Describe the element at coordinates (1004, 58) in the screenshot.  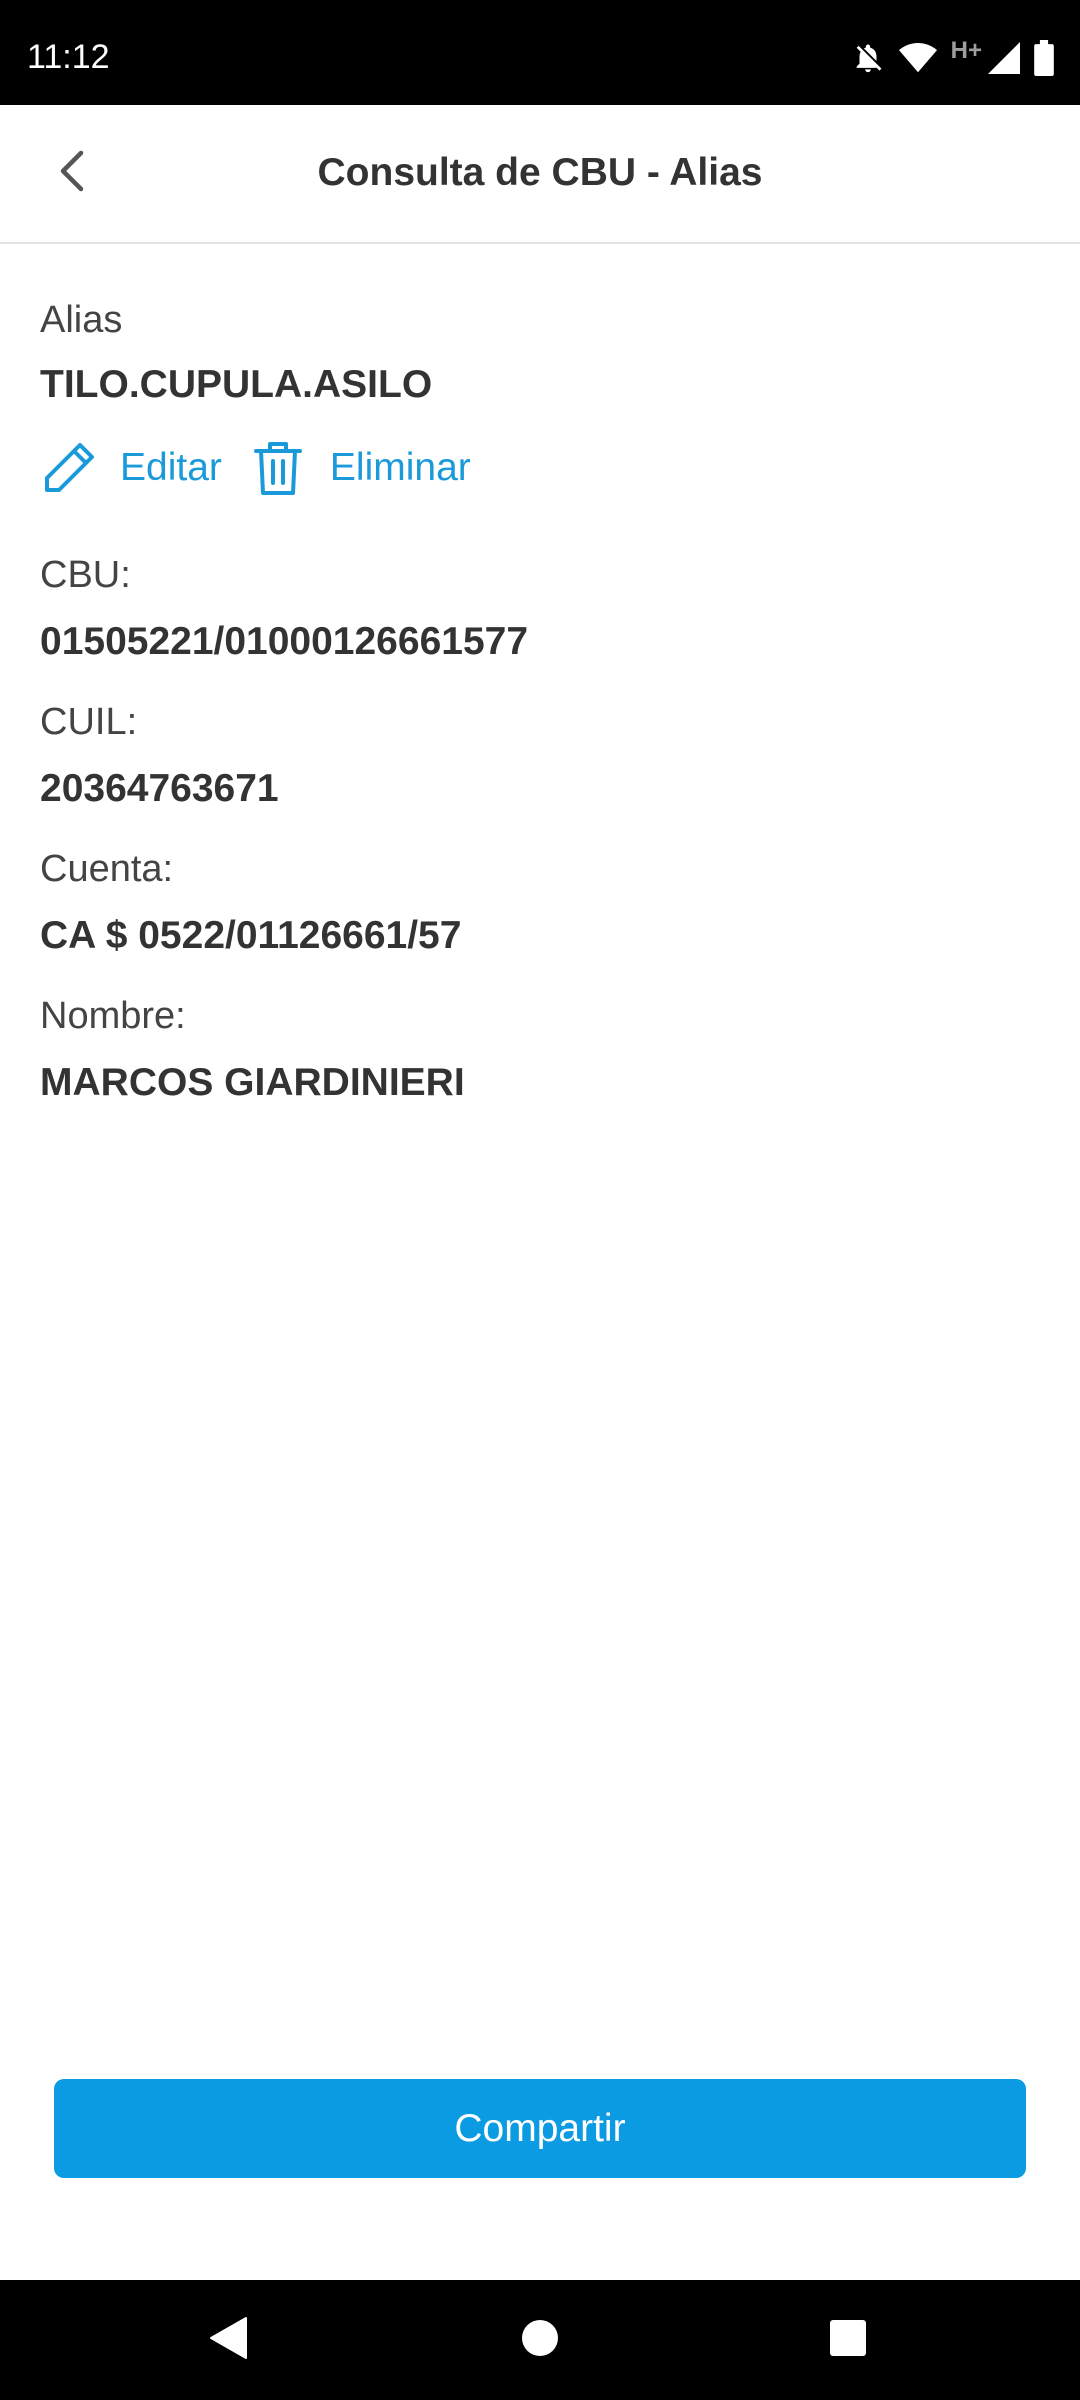
I see `cell-signal-icon` at that location.